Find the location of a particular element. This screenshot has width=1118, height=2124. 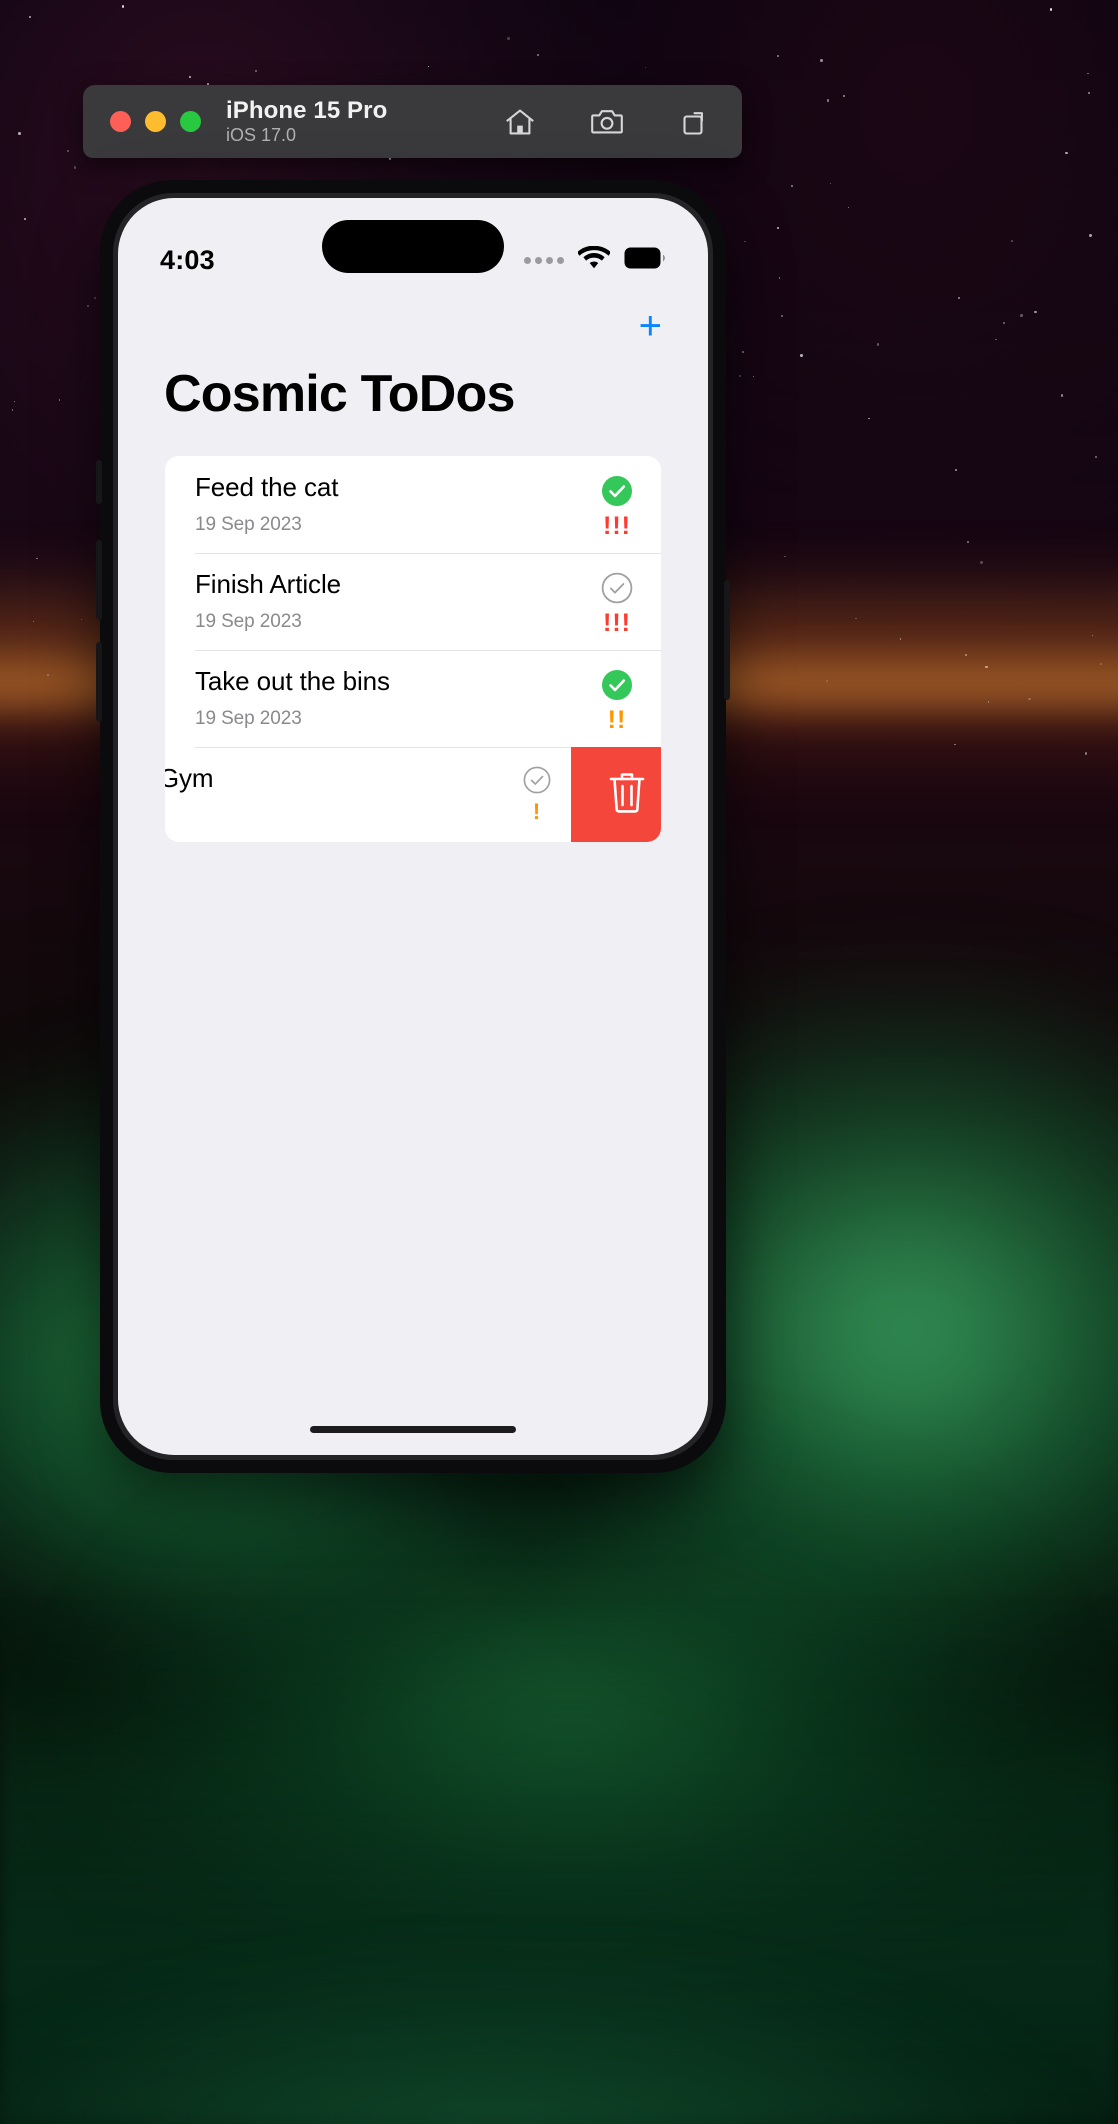

delete-todo-button is located at coordinates (616, 794).